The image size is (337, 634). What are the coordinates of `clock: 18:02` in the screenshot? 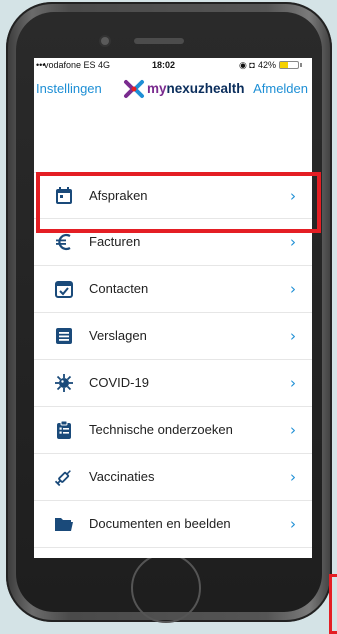 It's located at (164, 65).